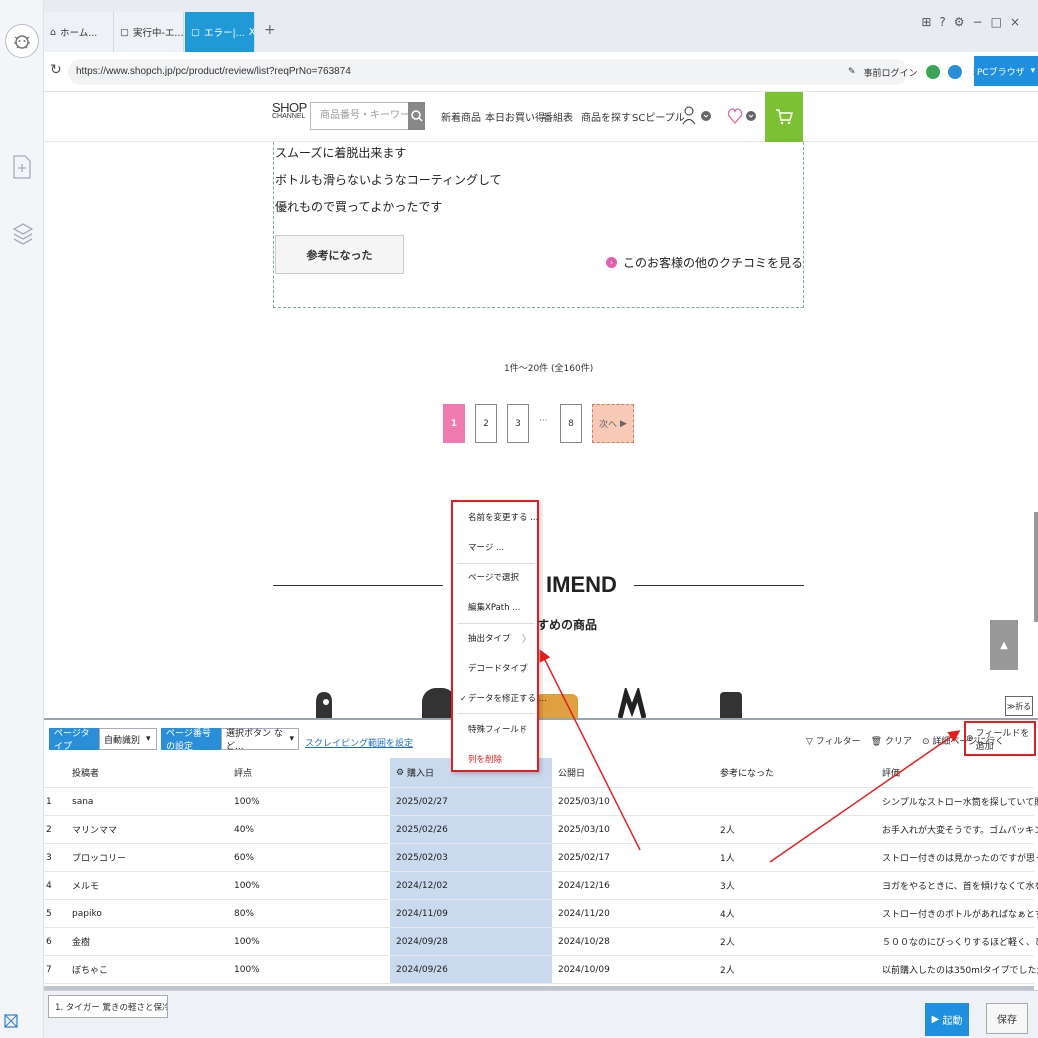 The width and height of the screenshot is (1038, 1038). What do you see at coordinates (932, 72) in the screenshot?
I see `status-green-icon` at bounding box center [932, 72].